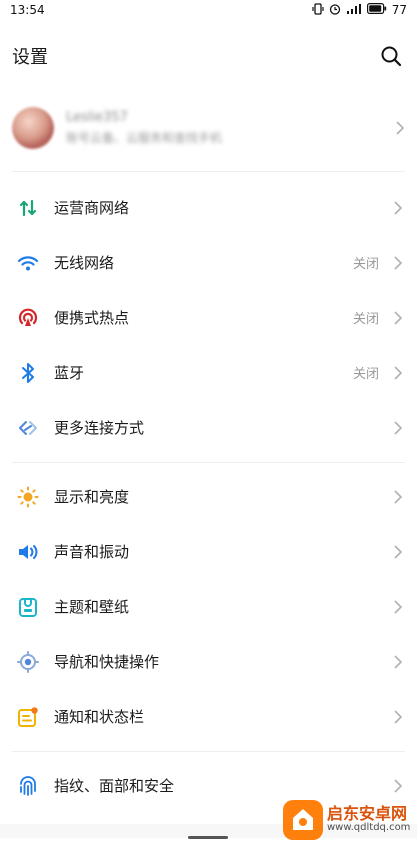 The height and width of the screenshot is (846, 417). I want to click on vibrate-icon, so click(318, 10).